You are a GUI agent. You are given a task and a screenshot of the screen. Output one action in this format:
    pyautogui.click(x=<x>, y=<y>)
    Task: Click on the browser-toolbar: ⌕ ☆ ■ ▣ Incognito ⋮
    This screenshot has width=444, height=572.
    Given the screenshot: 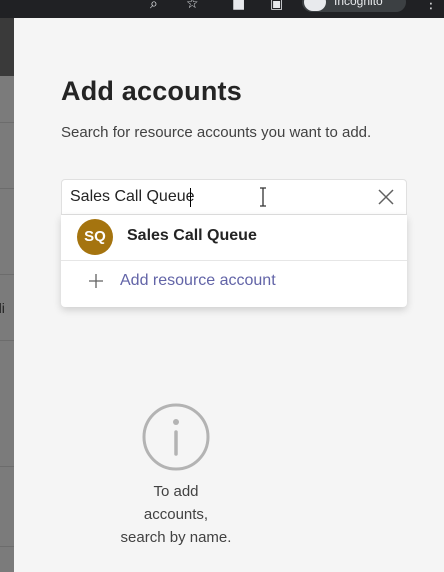 What is the action you would take?
    pyautogui.click(x=222, y=9)
    